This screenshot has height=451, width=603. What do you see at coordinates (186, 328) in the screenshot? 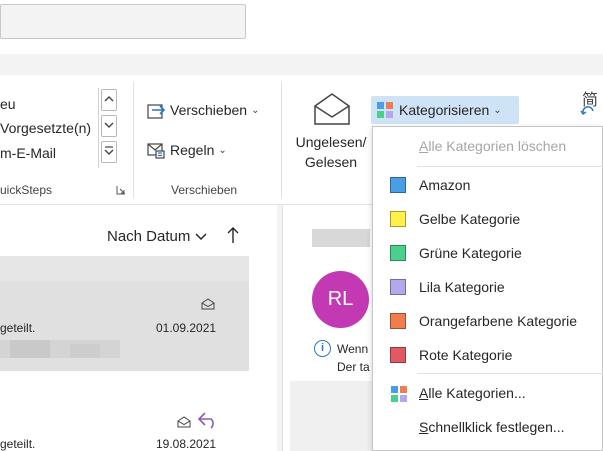
I see `mail-date: 01.09.2021` at bounding box center [186, 328].